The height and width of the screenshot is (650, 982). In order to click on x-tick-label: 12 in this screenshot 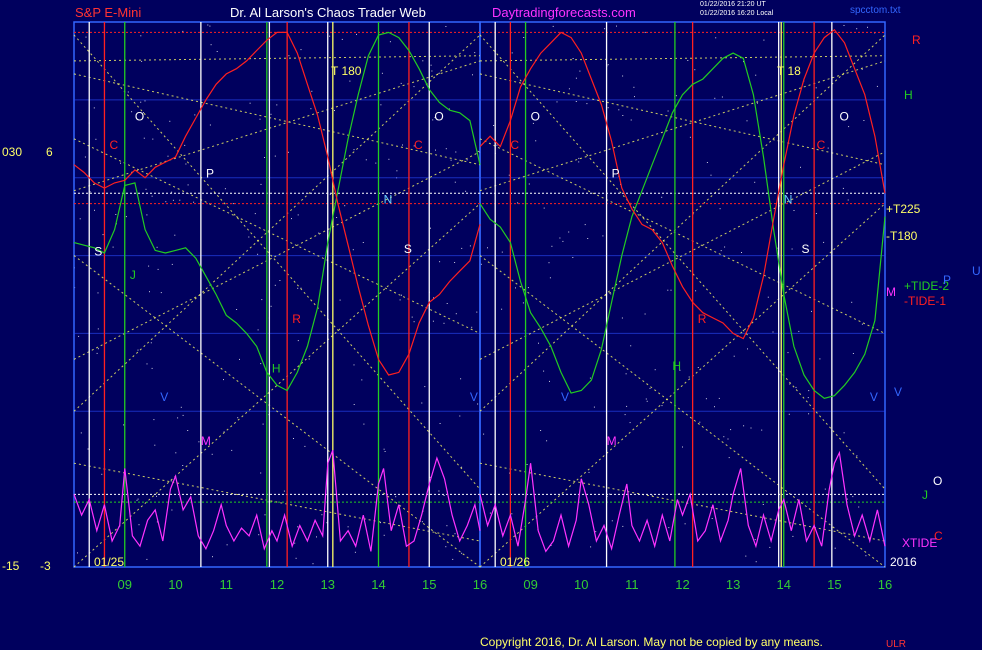, I will do `click(277, 584)`.